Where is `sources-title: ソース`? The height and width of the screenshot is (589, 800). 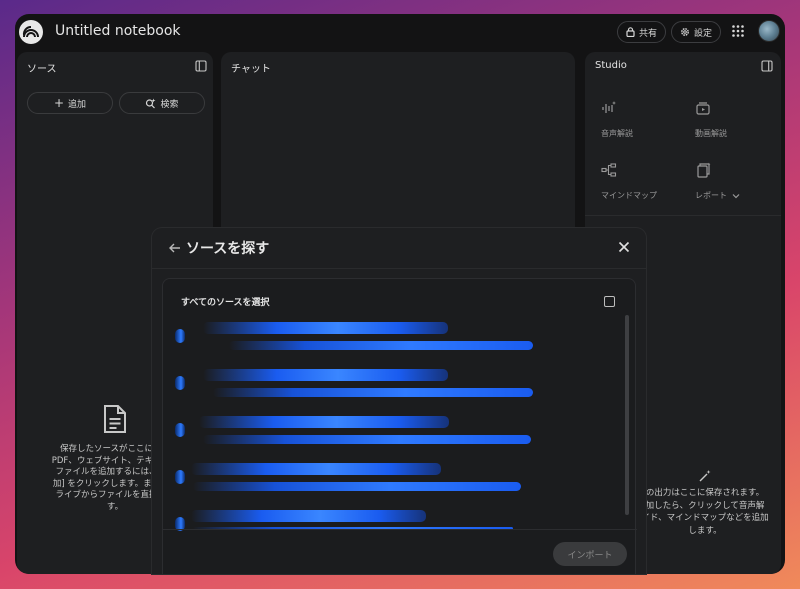 sources-title: ソース is located at coordinates (42, 69).